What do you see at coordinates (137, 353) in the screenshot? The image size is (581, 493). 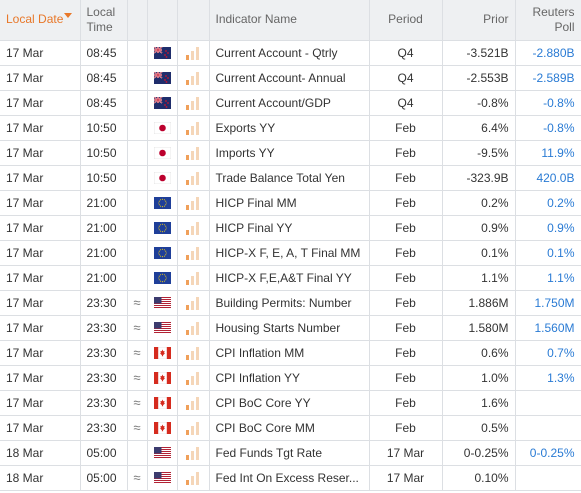 I see `volatility-icon: ≈` at bounding box center [137, 353].